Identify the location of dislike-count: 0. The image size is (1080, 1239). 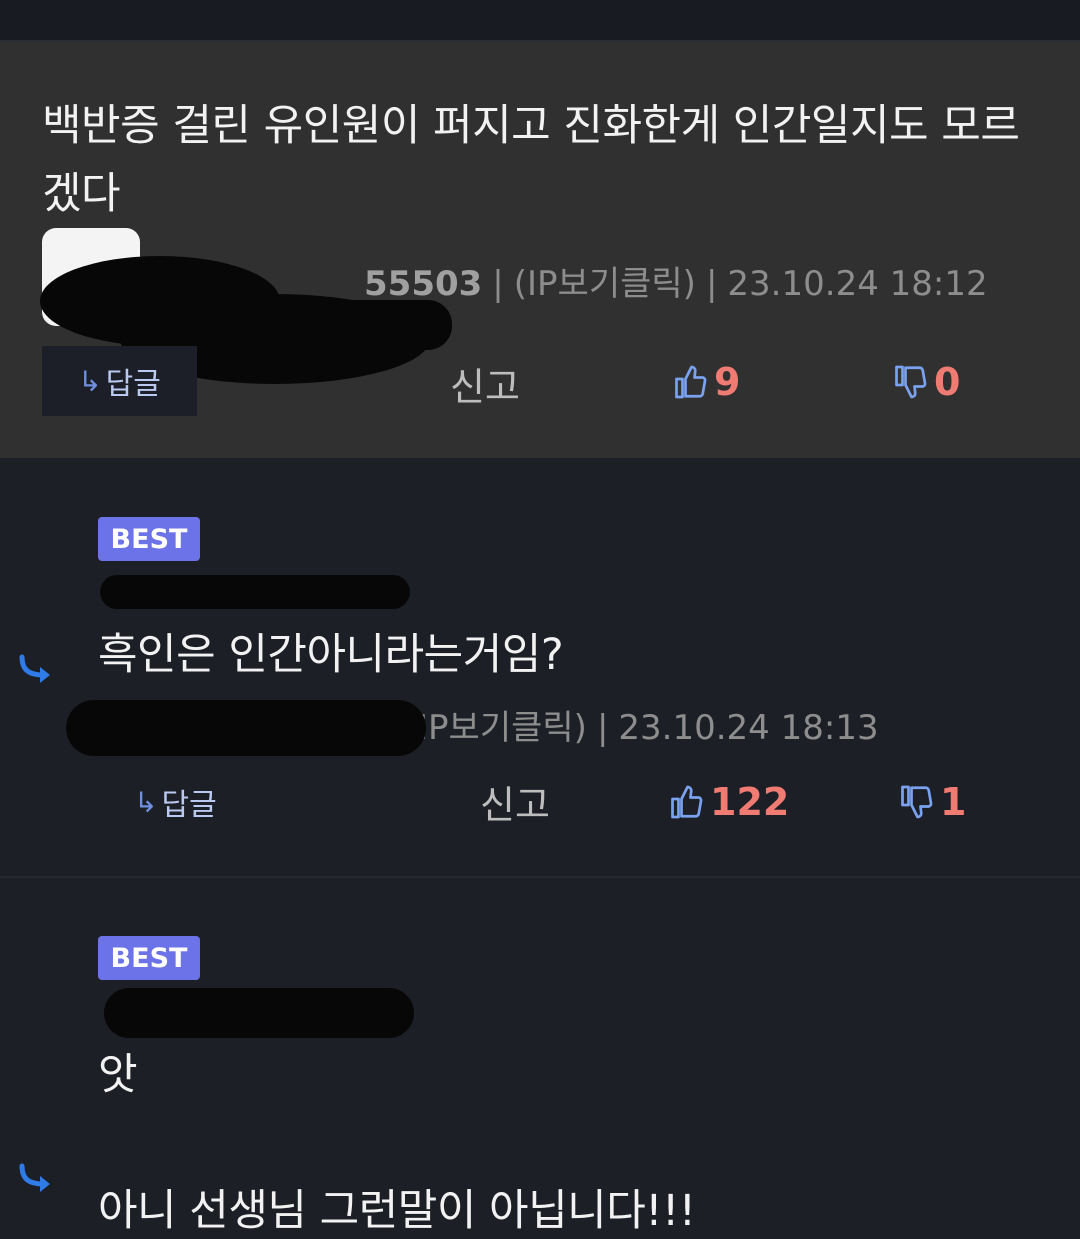
(947, 382).